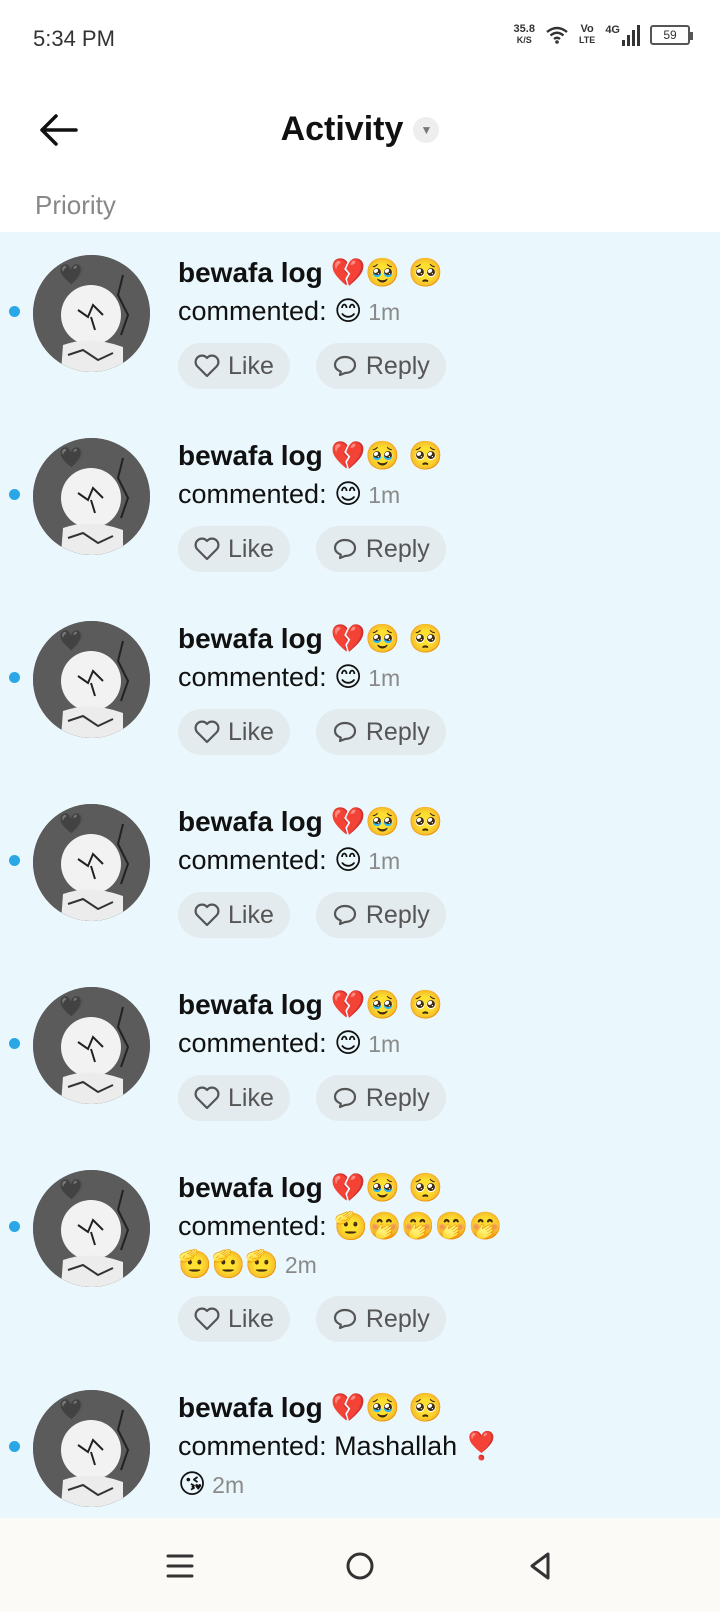  I want to click on signal-bars-icon, so click(631, 35).